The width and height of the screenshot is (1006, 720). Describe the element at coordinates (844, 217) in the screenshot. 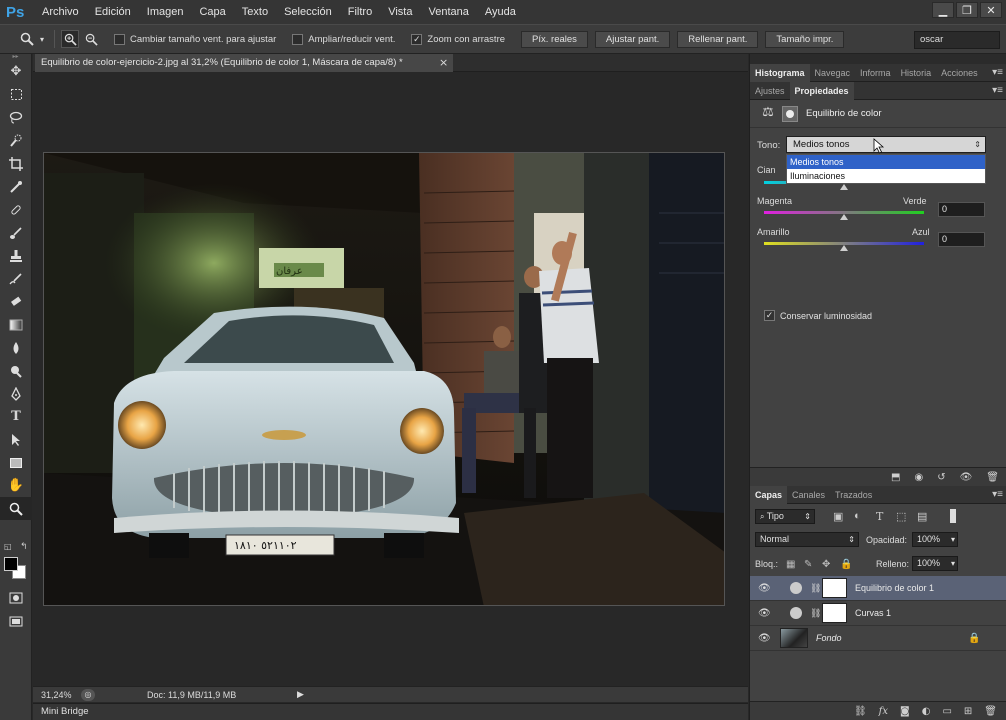

I see `magenta-verde-thumb` at that location.